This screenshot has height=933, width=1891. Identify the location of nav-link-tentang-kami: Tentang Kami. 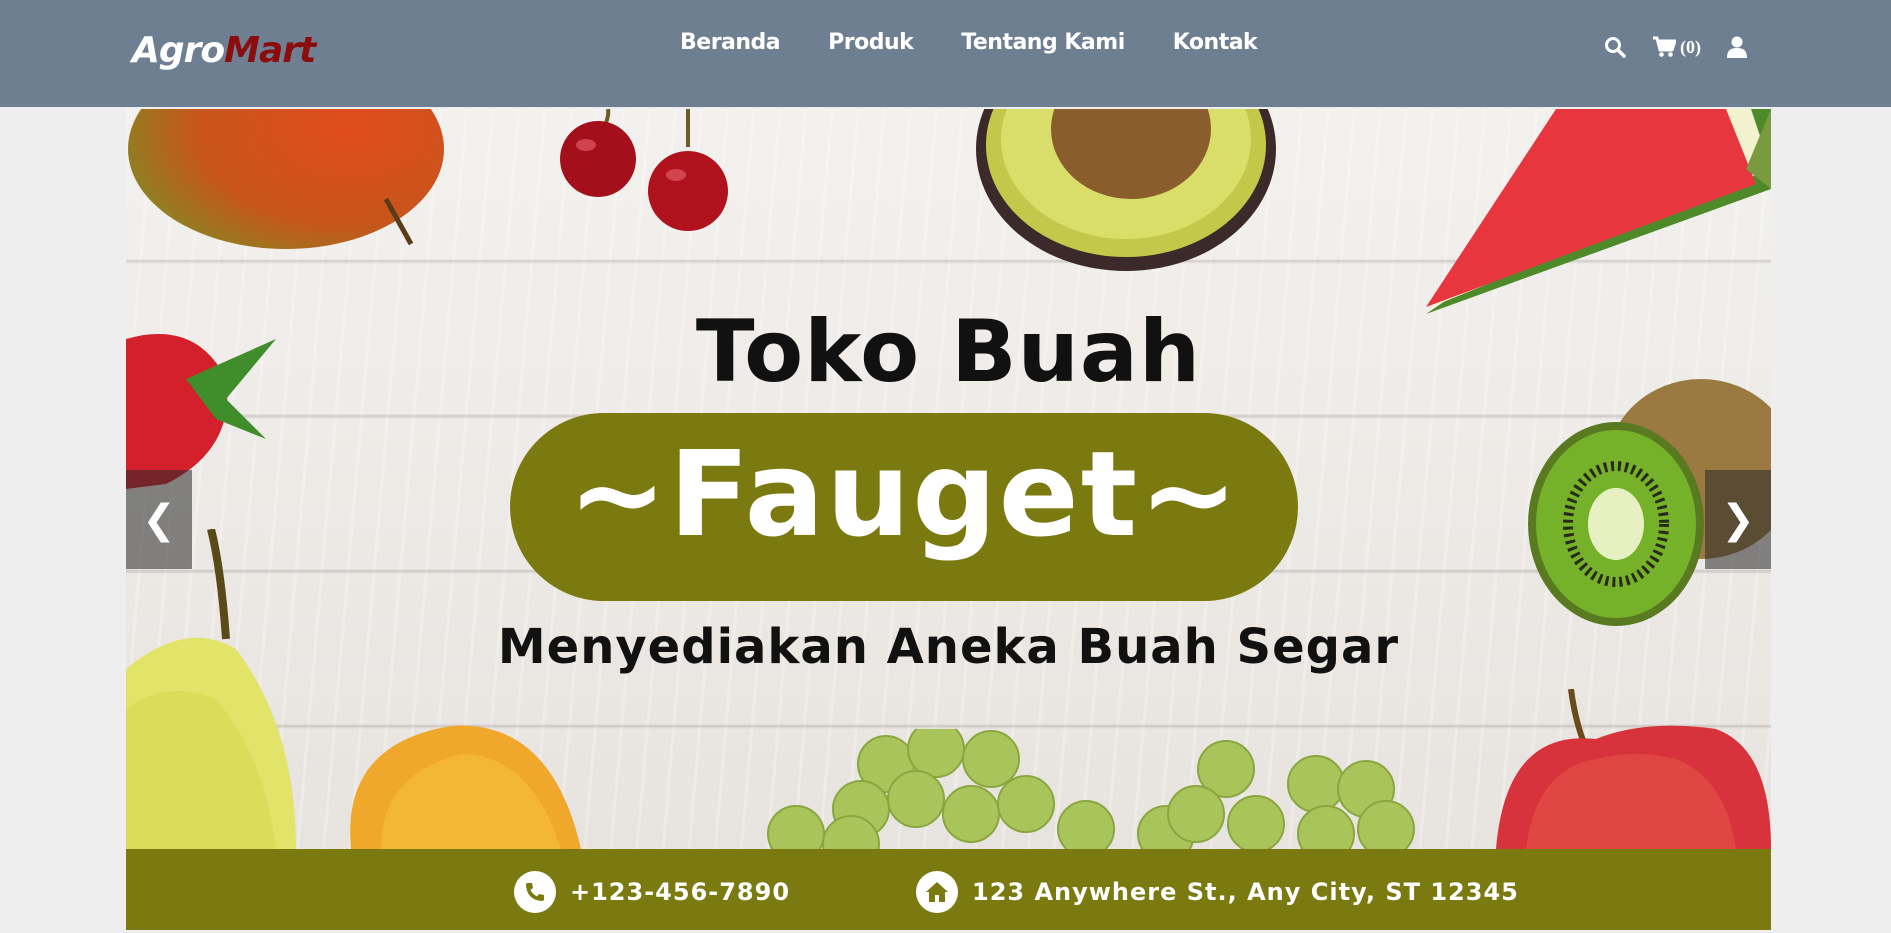
(1043, 42).